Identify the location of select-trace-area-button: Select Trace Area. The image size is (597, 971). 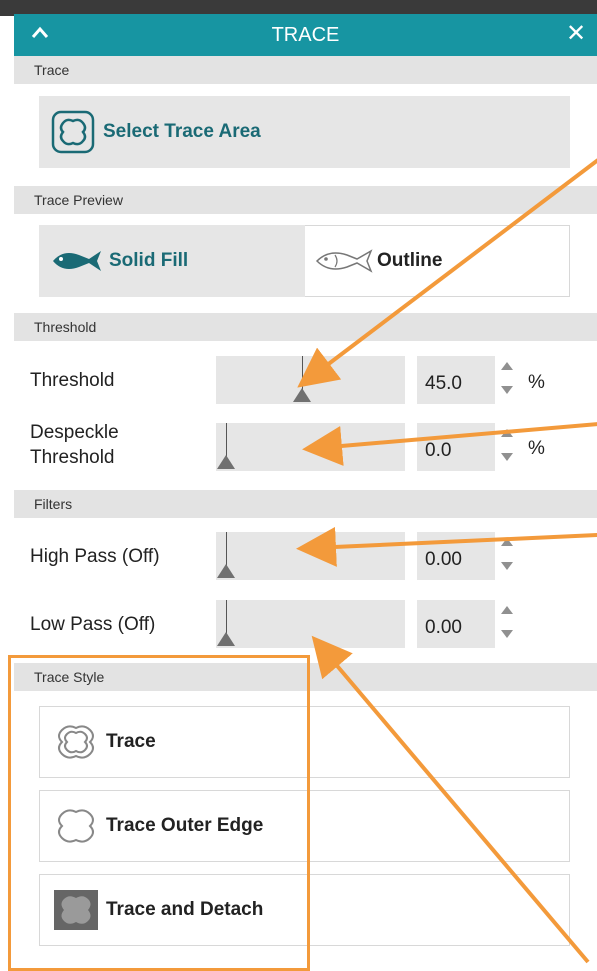
(304, 132).